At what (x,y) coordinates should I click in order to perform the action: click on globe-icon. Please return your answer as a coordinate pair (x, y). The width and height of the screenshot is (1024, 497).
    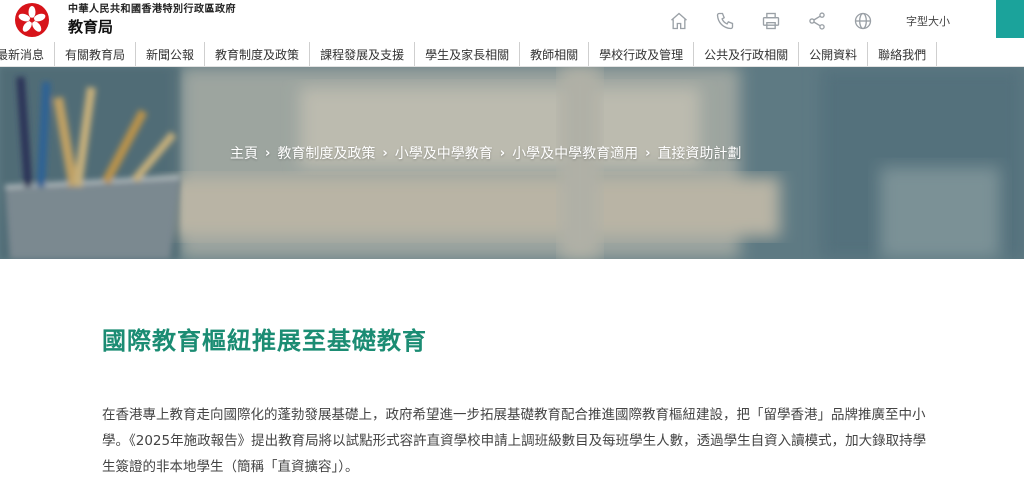
    Looking at the image, I should click on (863, 21).